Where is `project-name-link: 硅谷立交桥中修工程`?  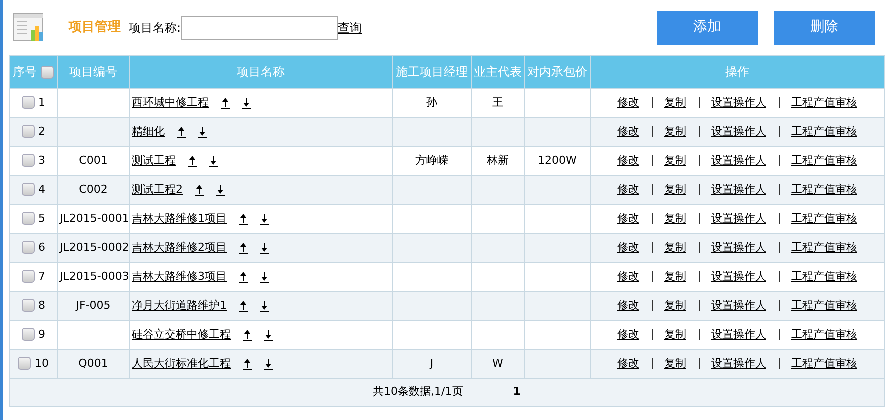 project-name-link: 硅谷立交桥中修工程 is located at coordinates (181, 334).